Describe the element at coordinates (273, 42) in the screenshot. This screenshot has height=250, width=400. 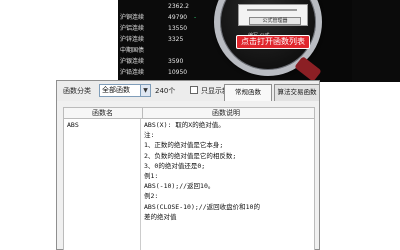
I see `open-function-list-callout: 点击打开函数列表` at that location.